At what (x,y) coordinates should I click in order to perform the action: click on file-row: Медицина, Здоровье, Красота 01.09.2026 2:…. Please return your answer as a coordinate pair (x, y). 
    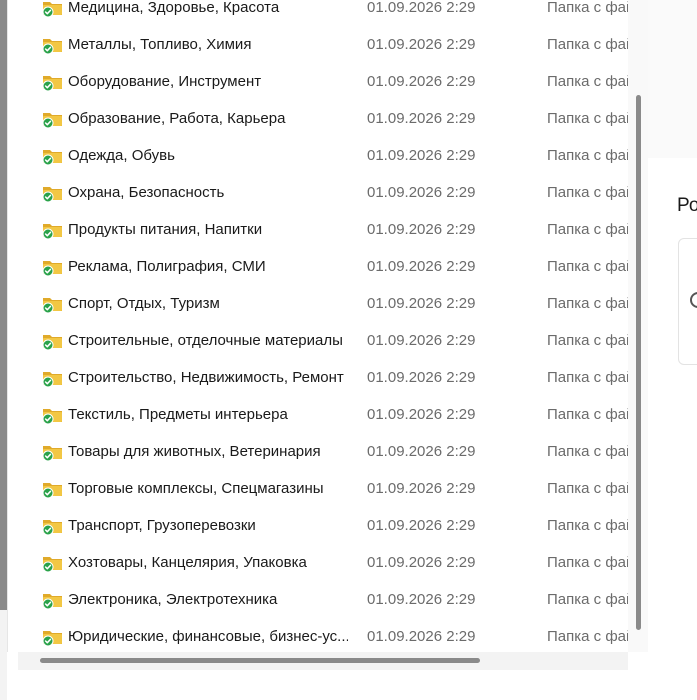
    Looking at the image, I should click on (322, 13).